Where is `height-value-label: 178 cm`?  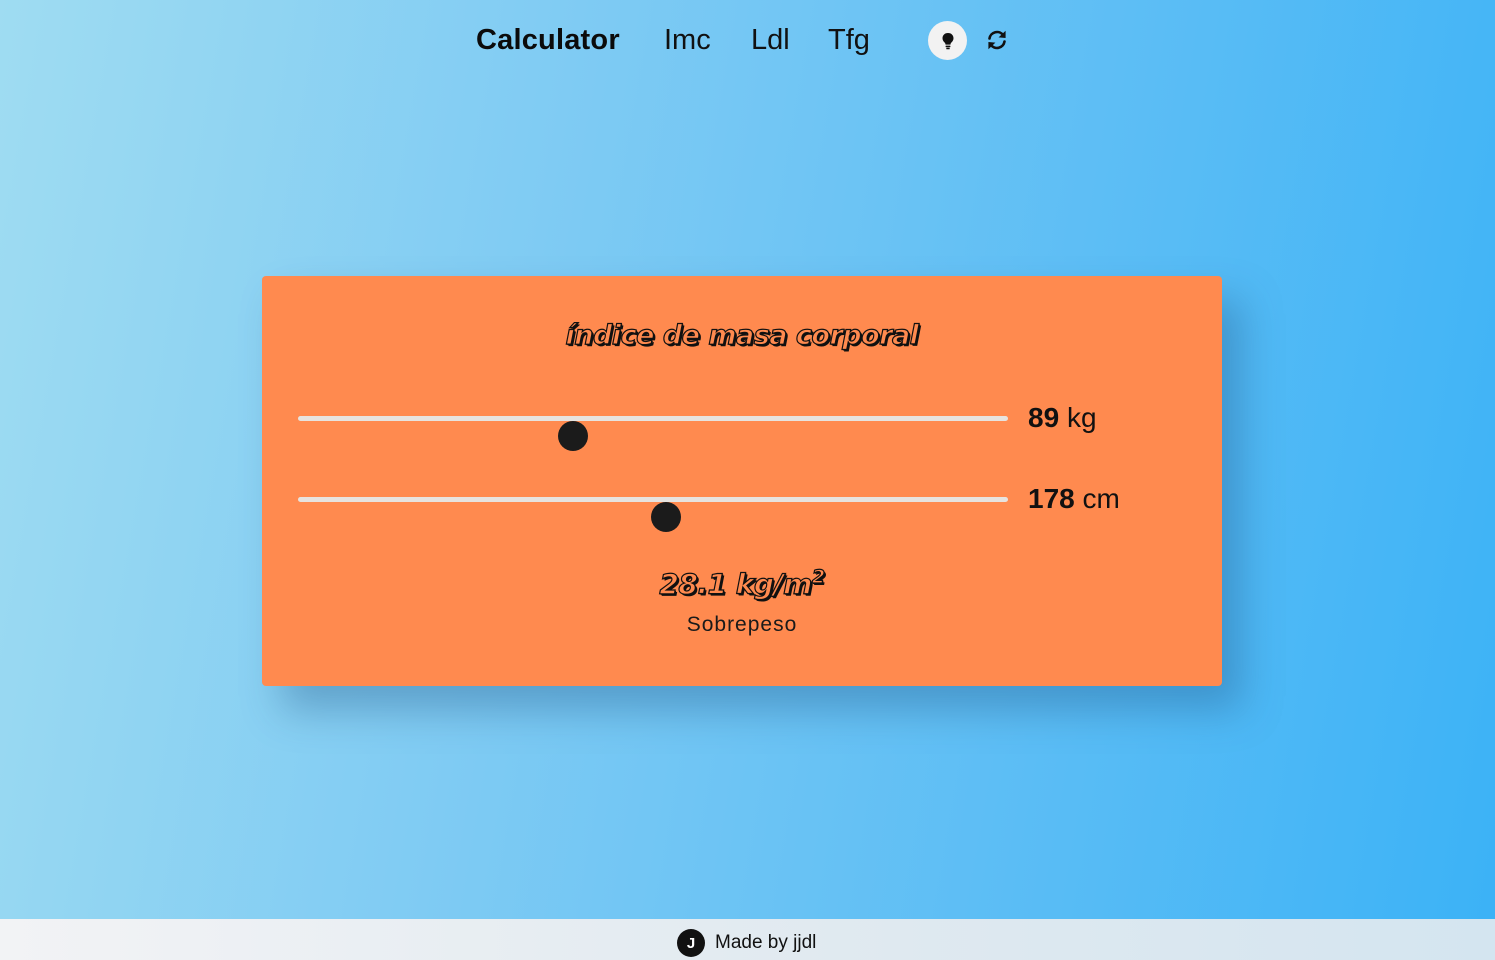
height-value-label: 178 cm is located at coordinates (1074, 499).